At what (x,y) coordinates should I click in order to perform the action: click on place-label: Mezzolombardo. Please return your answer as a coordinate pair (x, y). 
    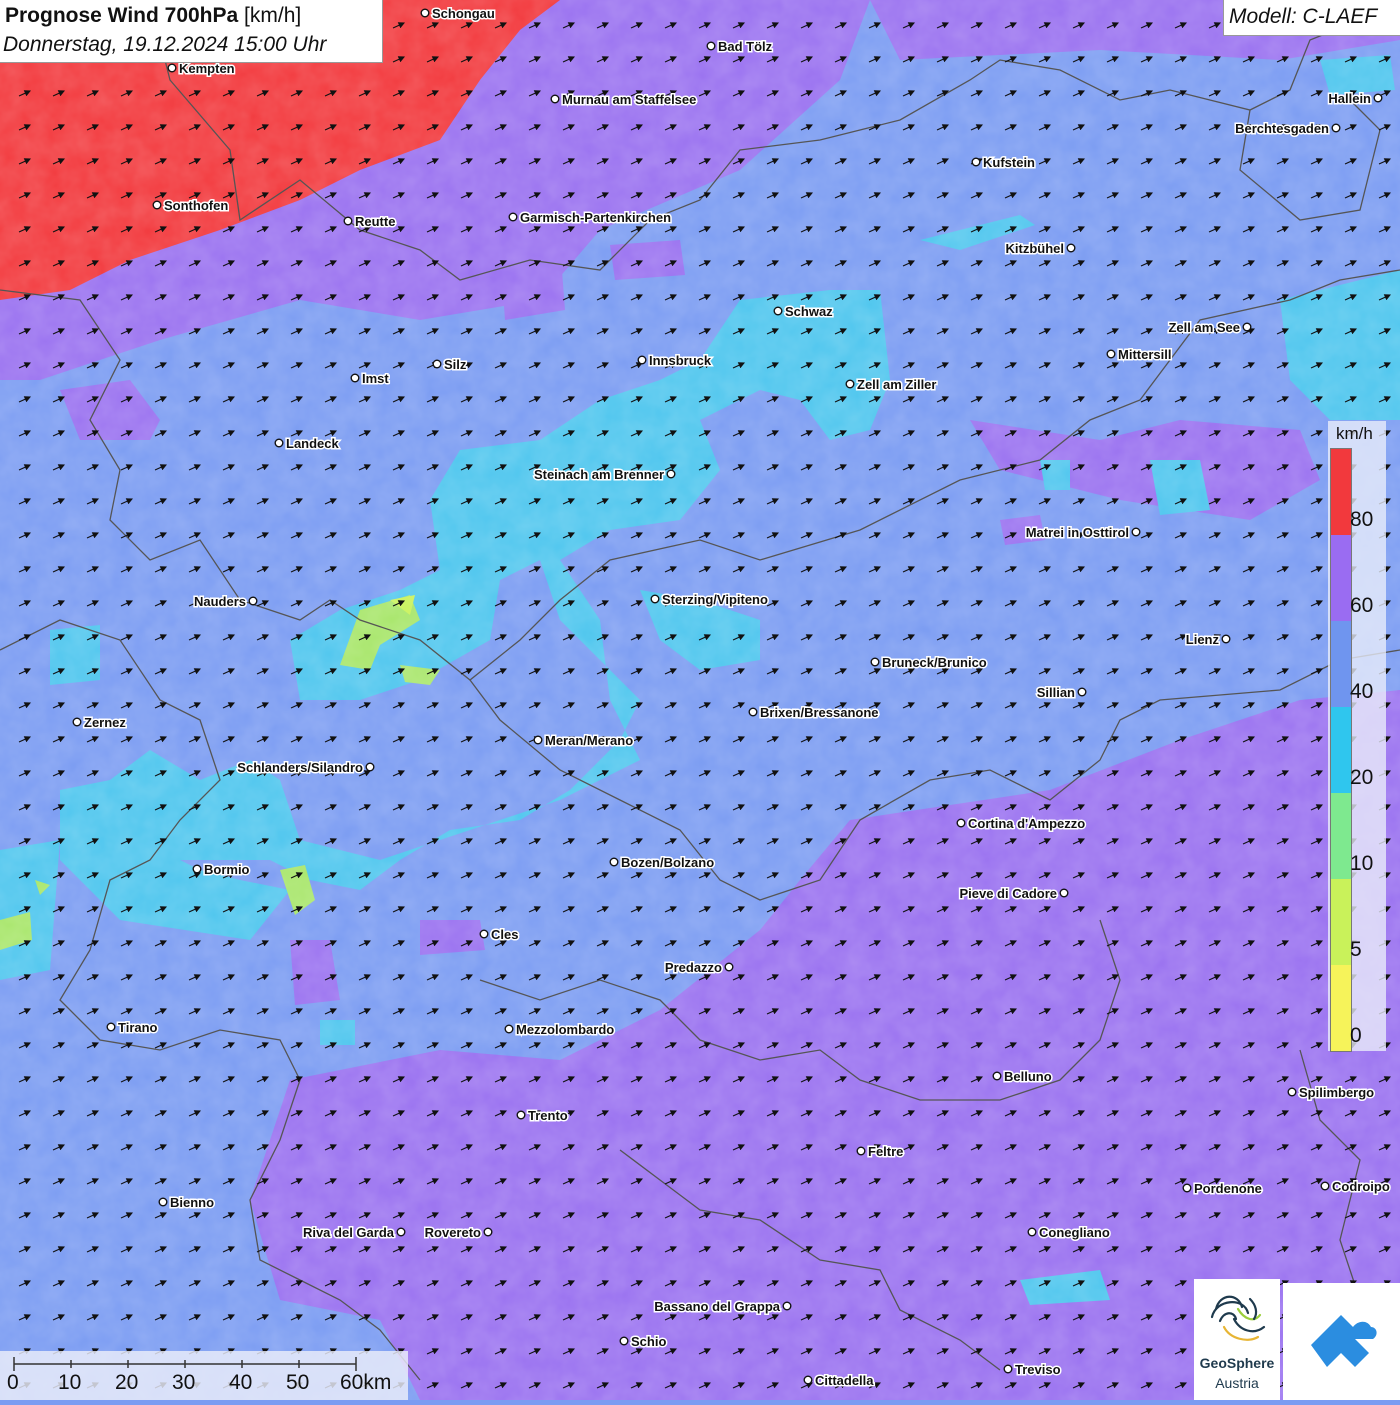
    Looking at the image, I should click on (565, 1029).